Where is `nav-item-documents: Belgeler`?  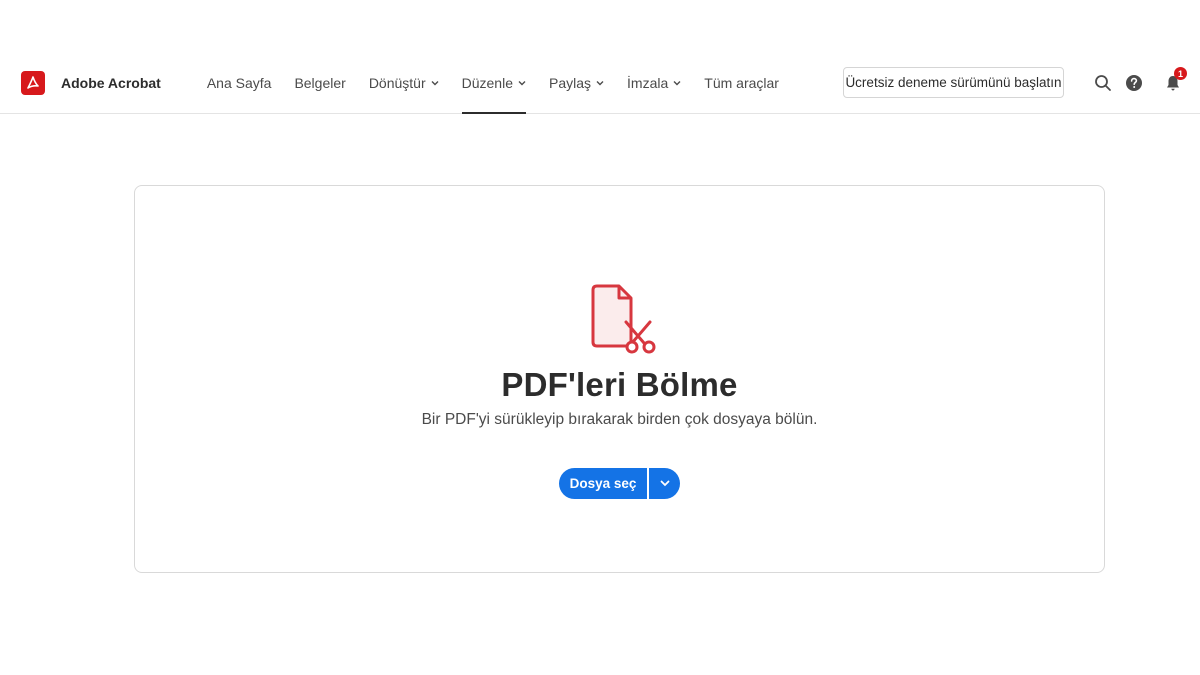
nav-item-documents: Belgeler is located at coordinates (319, 82).